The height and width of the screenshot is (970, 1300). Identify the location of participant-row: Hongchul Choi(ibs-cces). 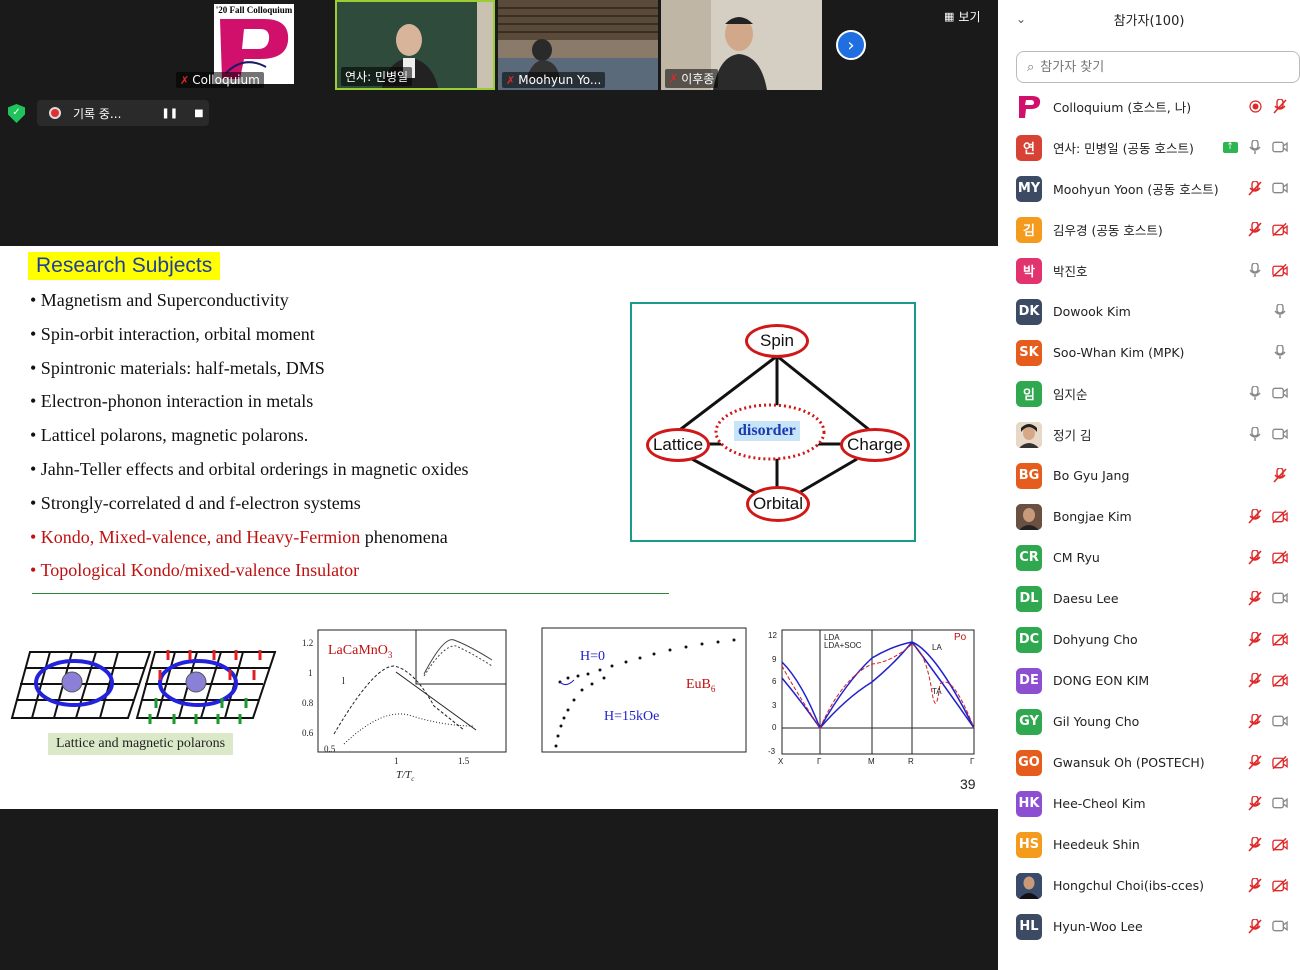
(1149, 885).